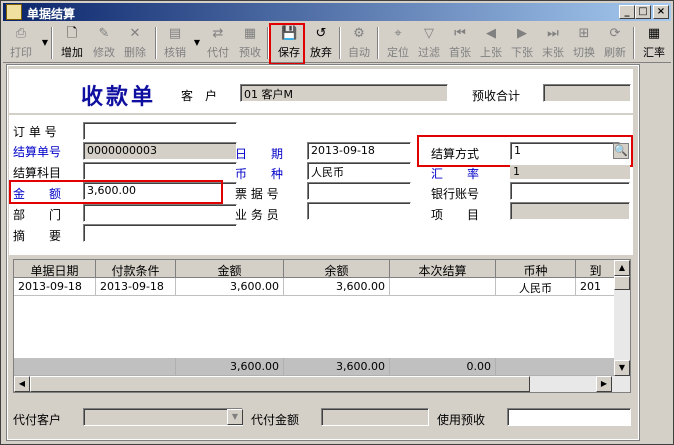  What do you see at coordinates (460, 33) in the screenshot?
I see `first-icon: ⏮` at bounding box center [460, 33].